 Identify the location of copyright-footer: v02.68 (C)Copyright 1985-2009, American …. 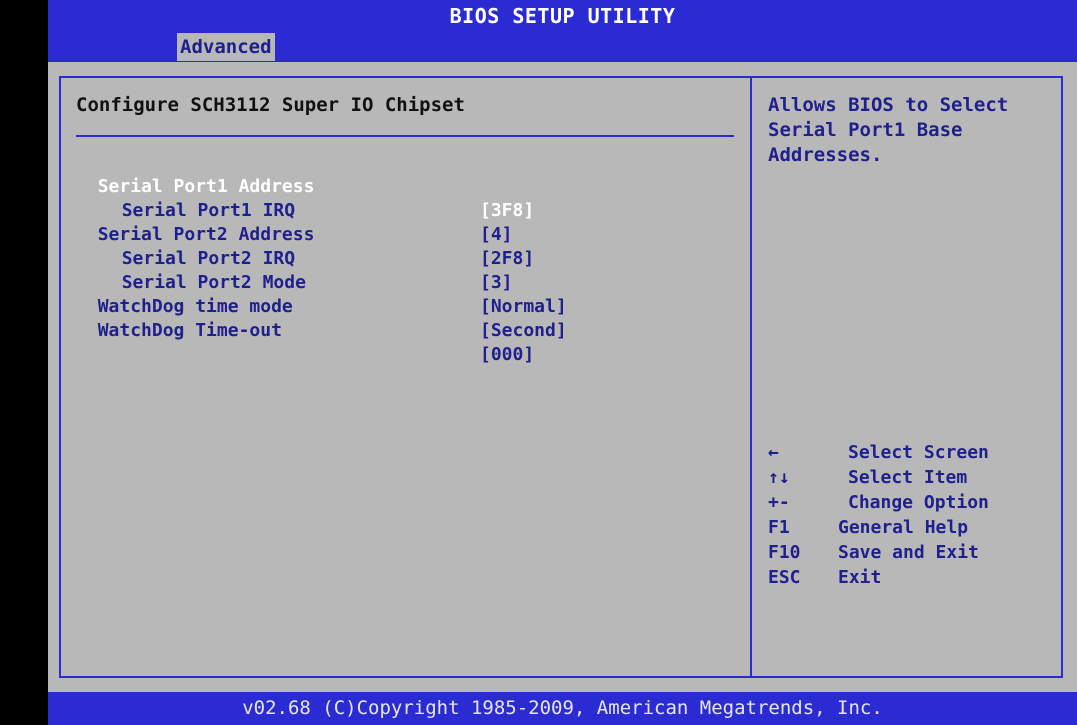
(562, 708).